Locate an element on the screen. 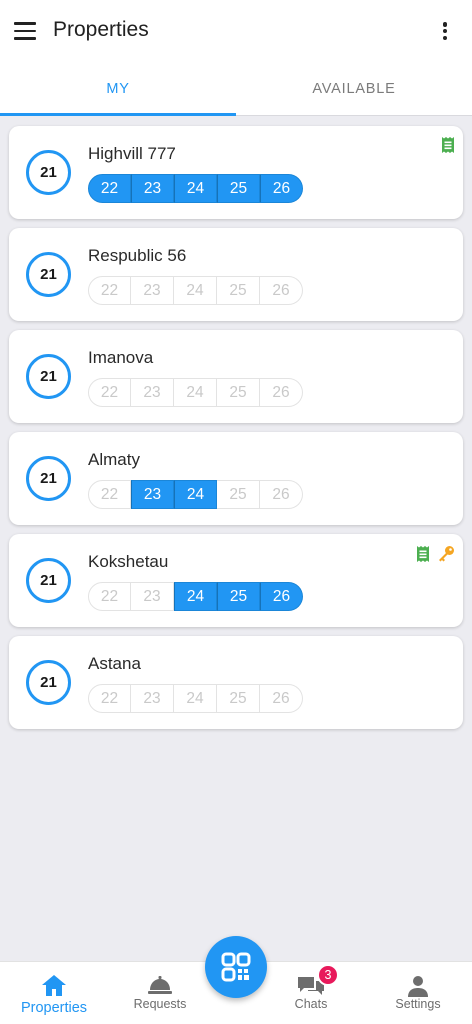 The width and height of the screenshot is (472, 1024). property-name: Imanova is located at coordinates (121, 357).